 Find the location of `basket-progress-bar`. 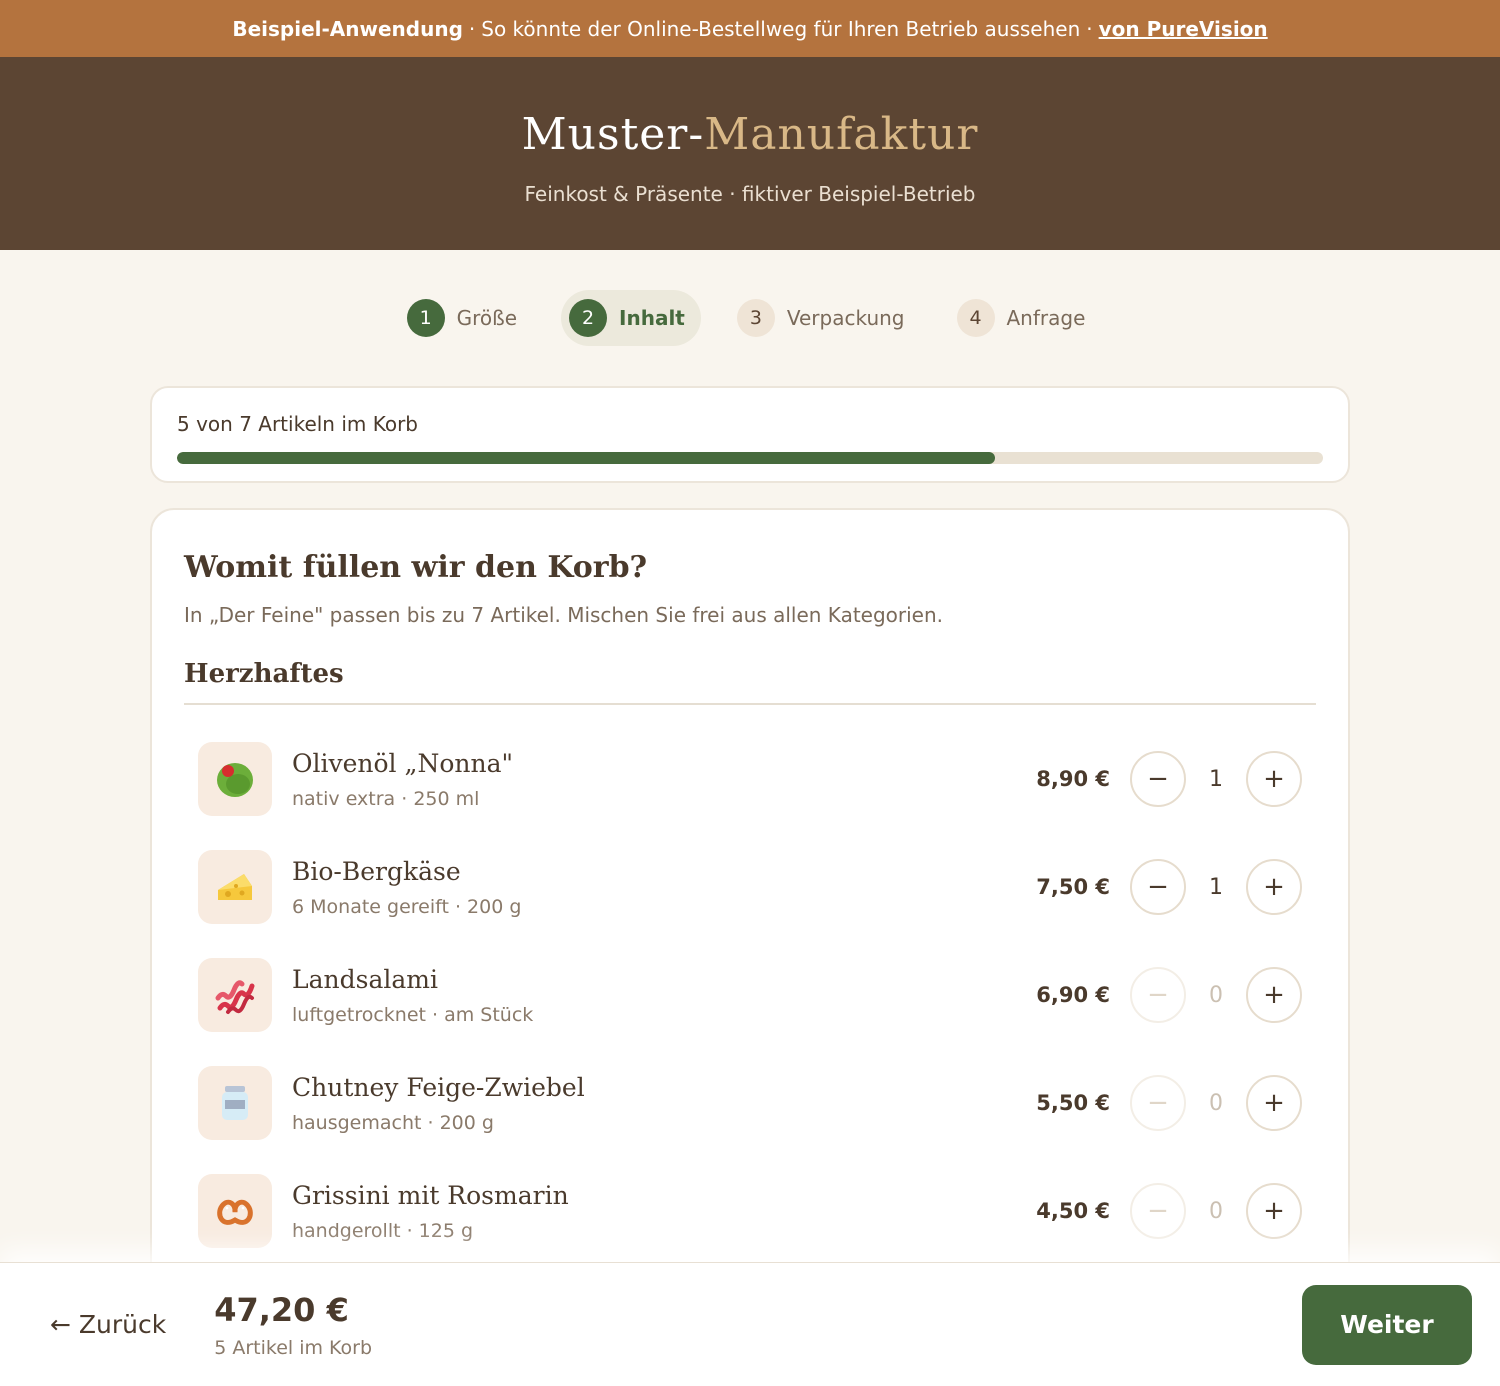

basket-progress-bar is located at coordinates (750, 458).